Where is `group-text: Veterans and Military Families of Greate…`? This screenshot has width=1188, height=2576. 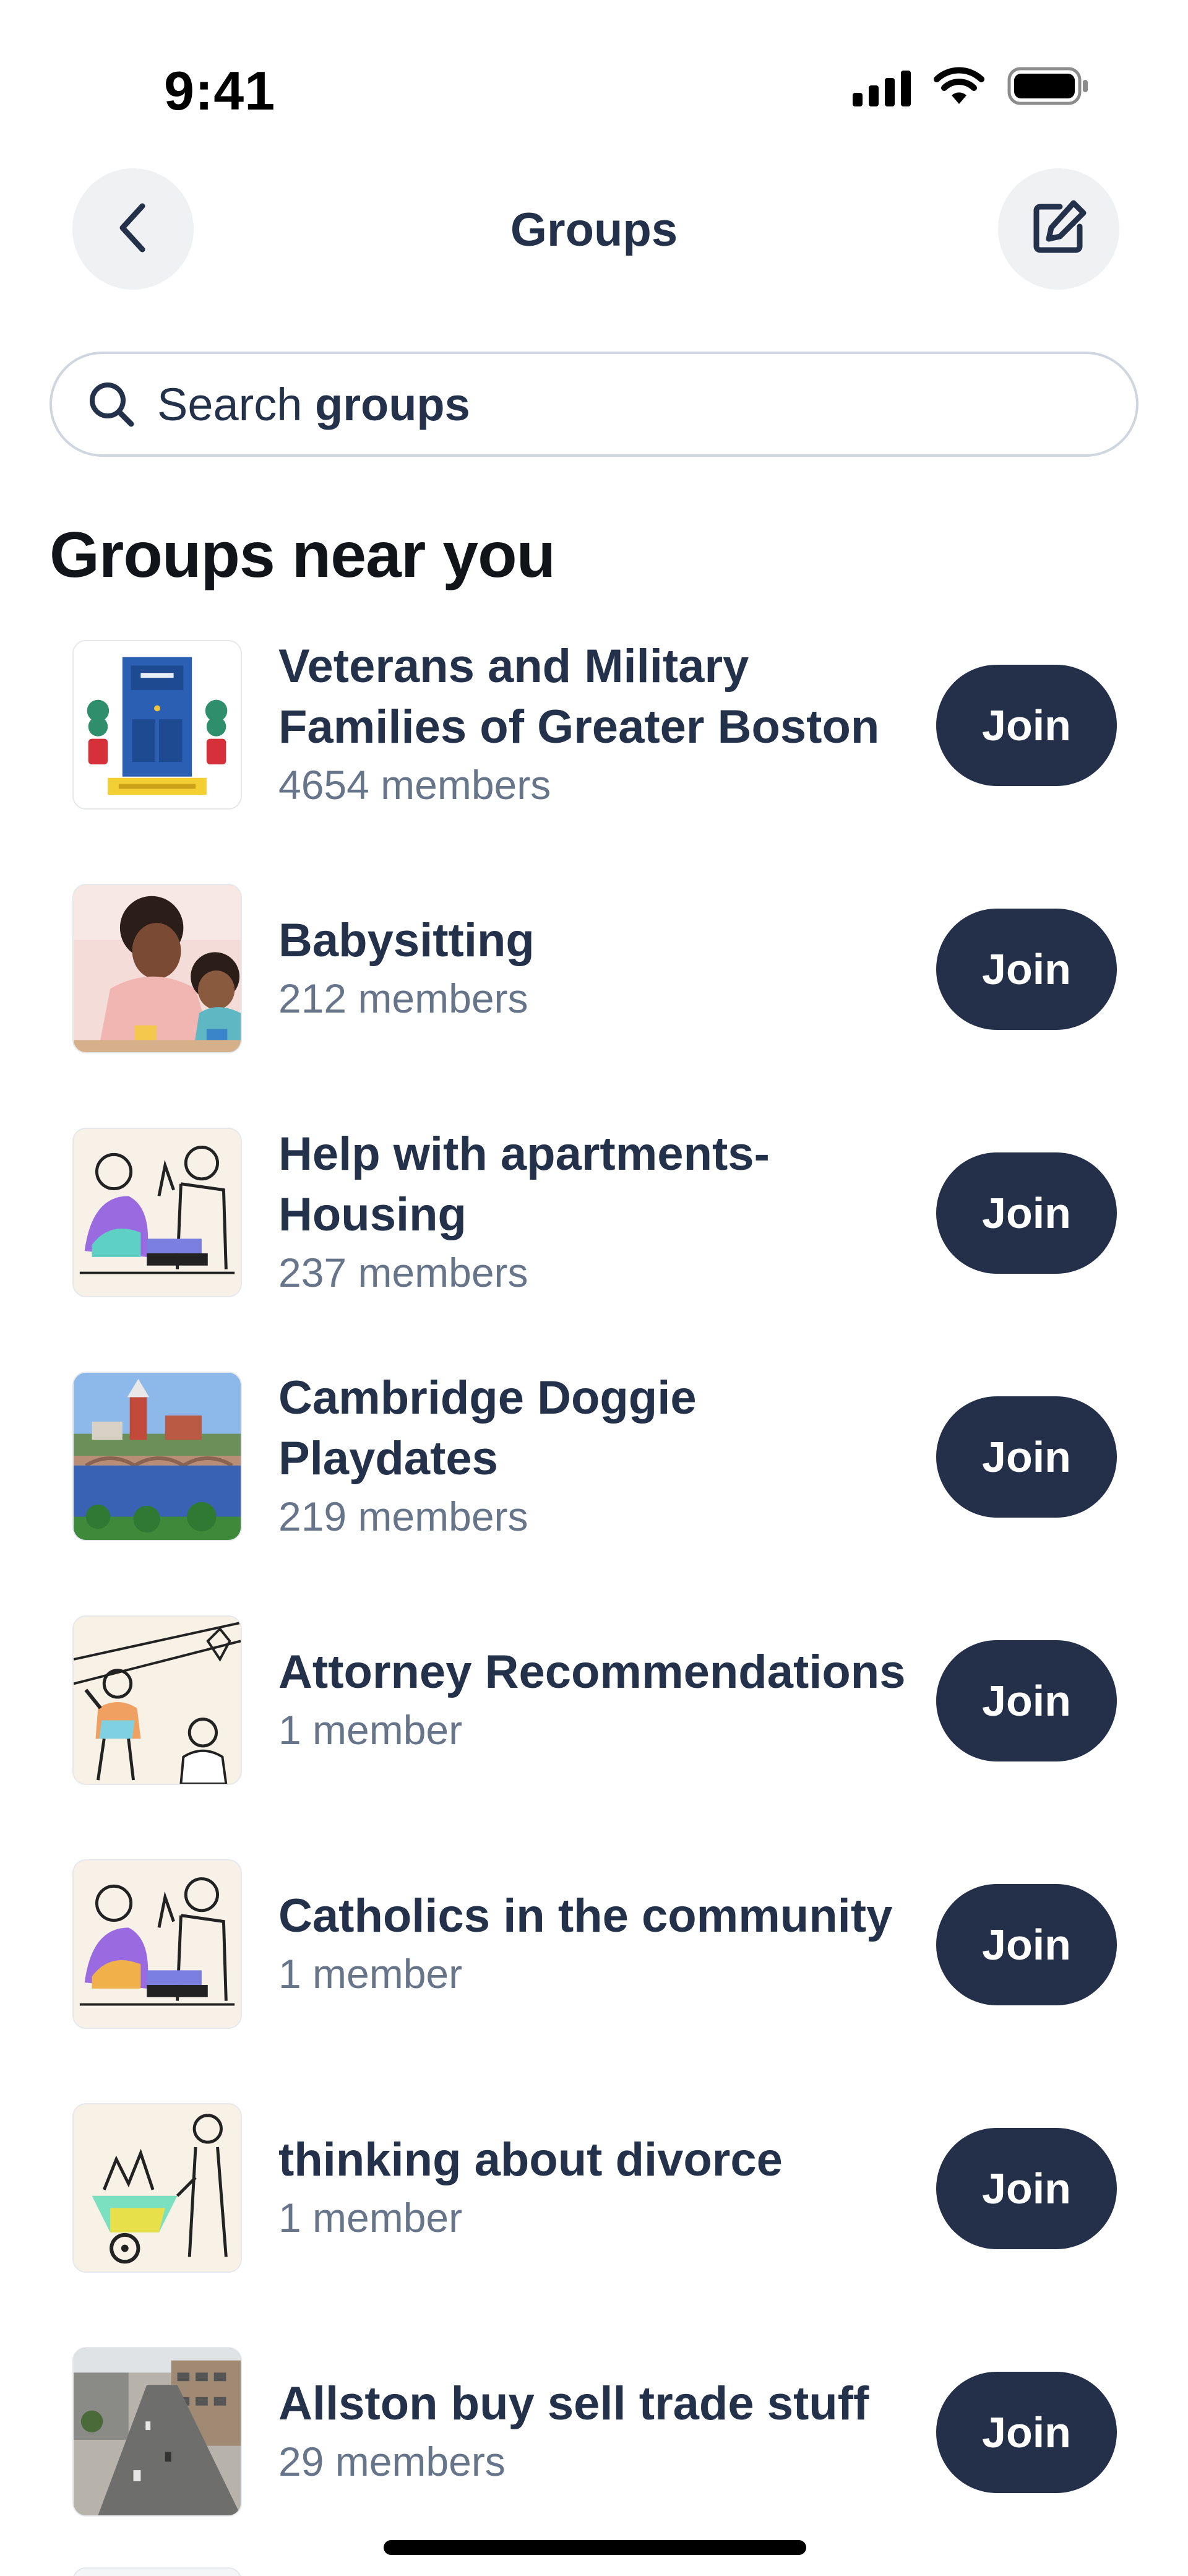 group-text: Veterans and Military Families of Greate… is located at coordinates (597, 724).